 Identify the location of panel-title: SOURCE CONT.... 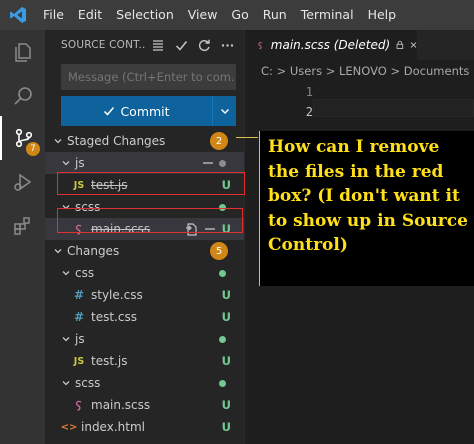
(103, 45).